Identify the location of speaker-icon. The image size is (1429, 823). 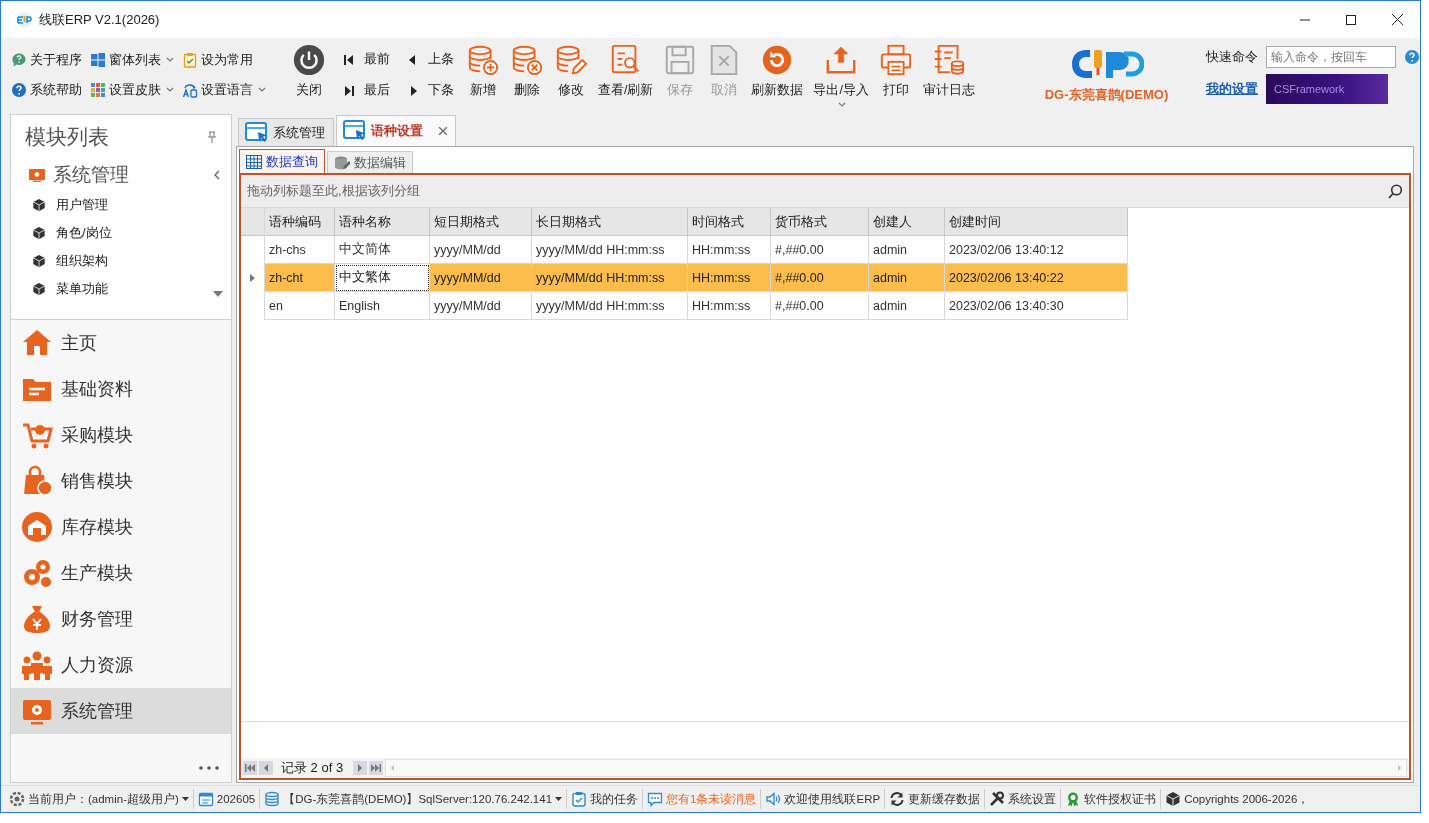
(773, 799).